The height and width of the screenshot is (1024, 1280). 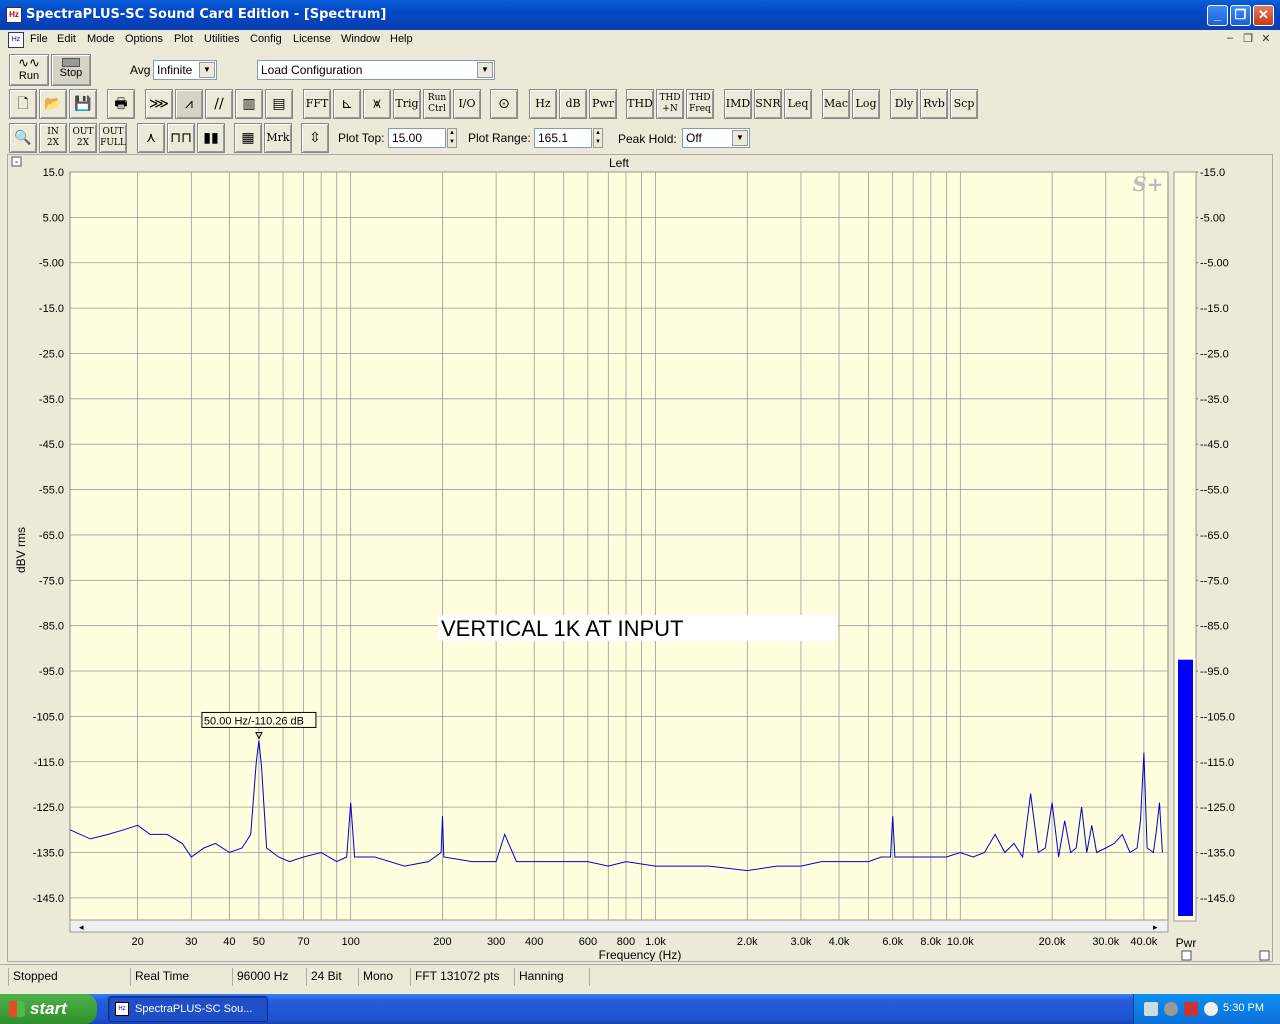 I want to click on x-tick-label: 20, so click(x=138, y=942).